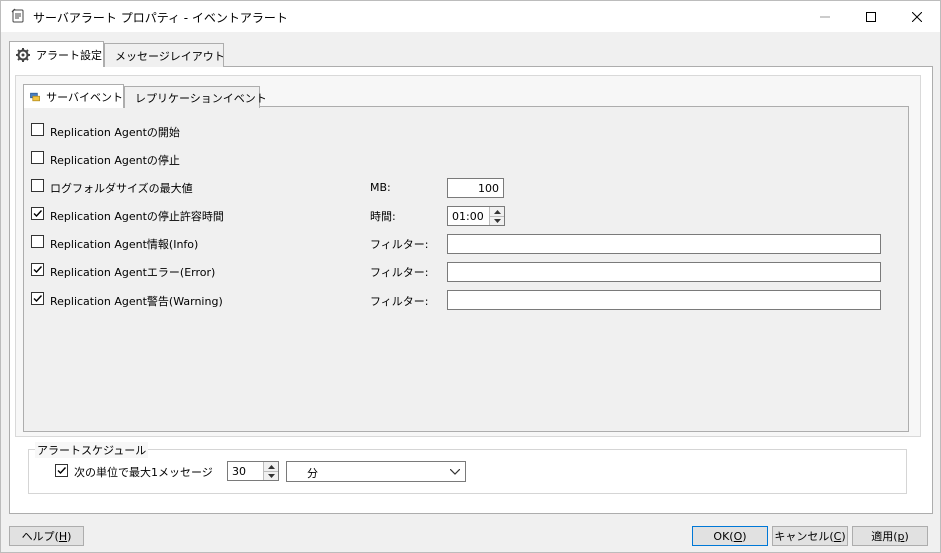 The width and height of the screenshot is (941, 553). I want to click on label-filter-warning: フィルター:, so click(399, 301).